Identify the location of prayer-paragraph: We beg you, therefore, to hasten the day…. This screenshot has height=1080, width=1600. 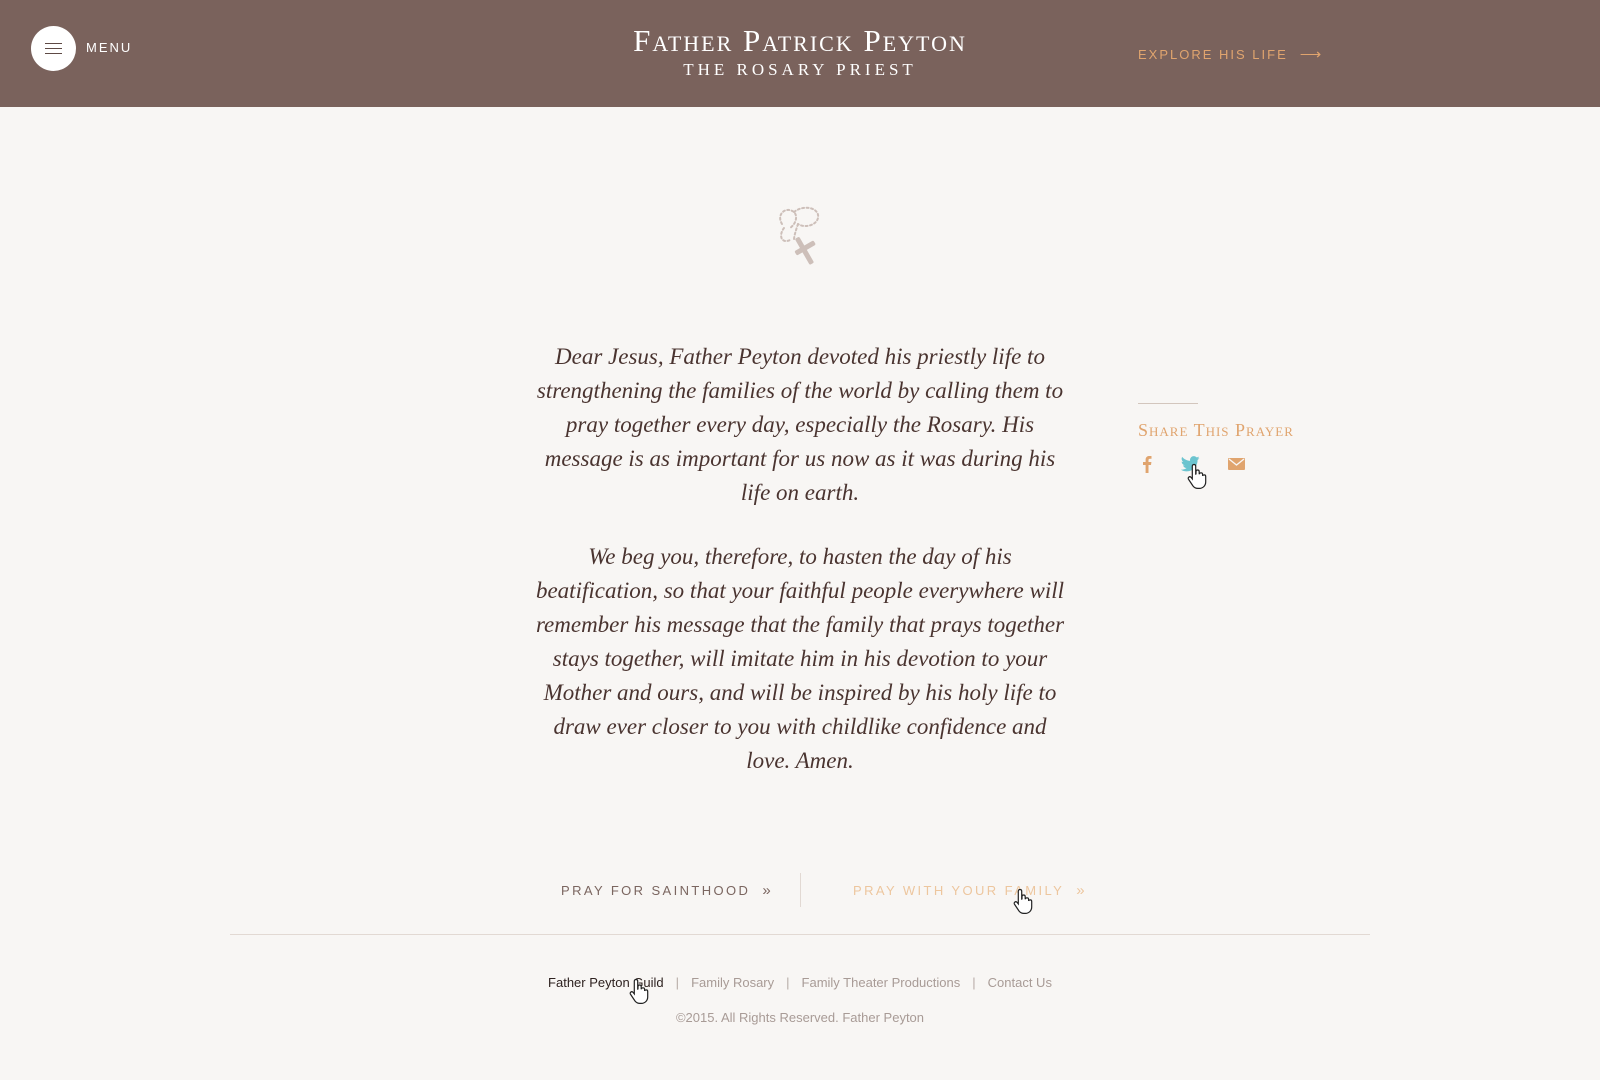
(800, 658).